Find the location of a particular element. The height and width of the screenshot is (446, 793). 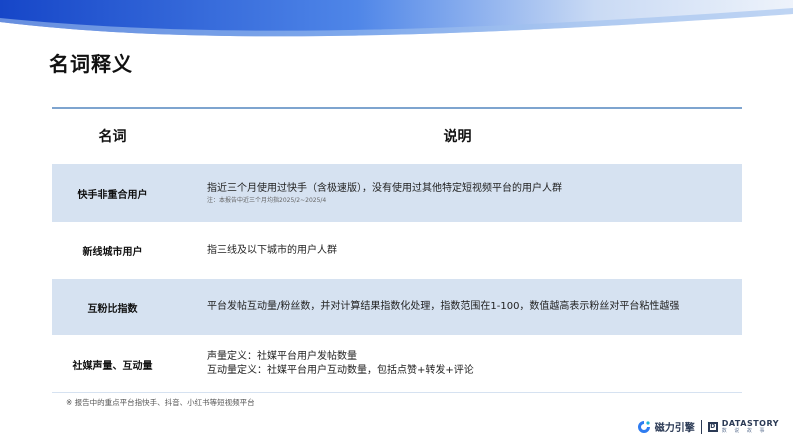

datastory-name: DATASTORY is located at coordinates (750, 423).